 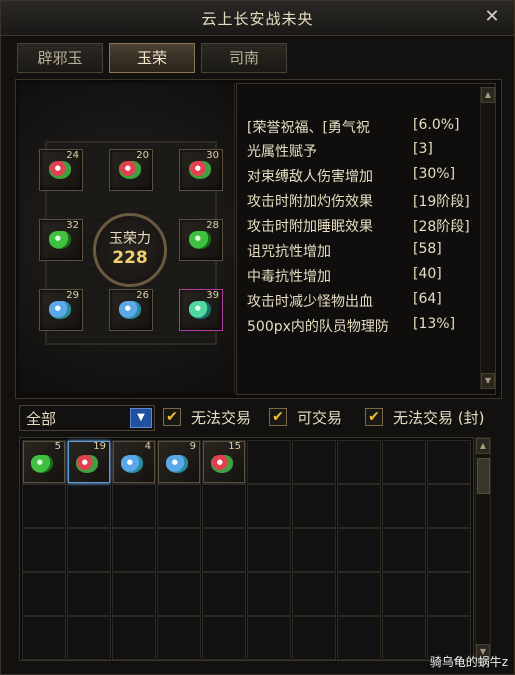 I want to click on checkbox-label: 无法交易 (封), so click(x=439, y=418).